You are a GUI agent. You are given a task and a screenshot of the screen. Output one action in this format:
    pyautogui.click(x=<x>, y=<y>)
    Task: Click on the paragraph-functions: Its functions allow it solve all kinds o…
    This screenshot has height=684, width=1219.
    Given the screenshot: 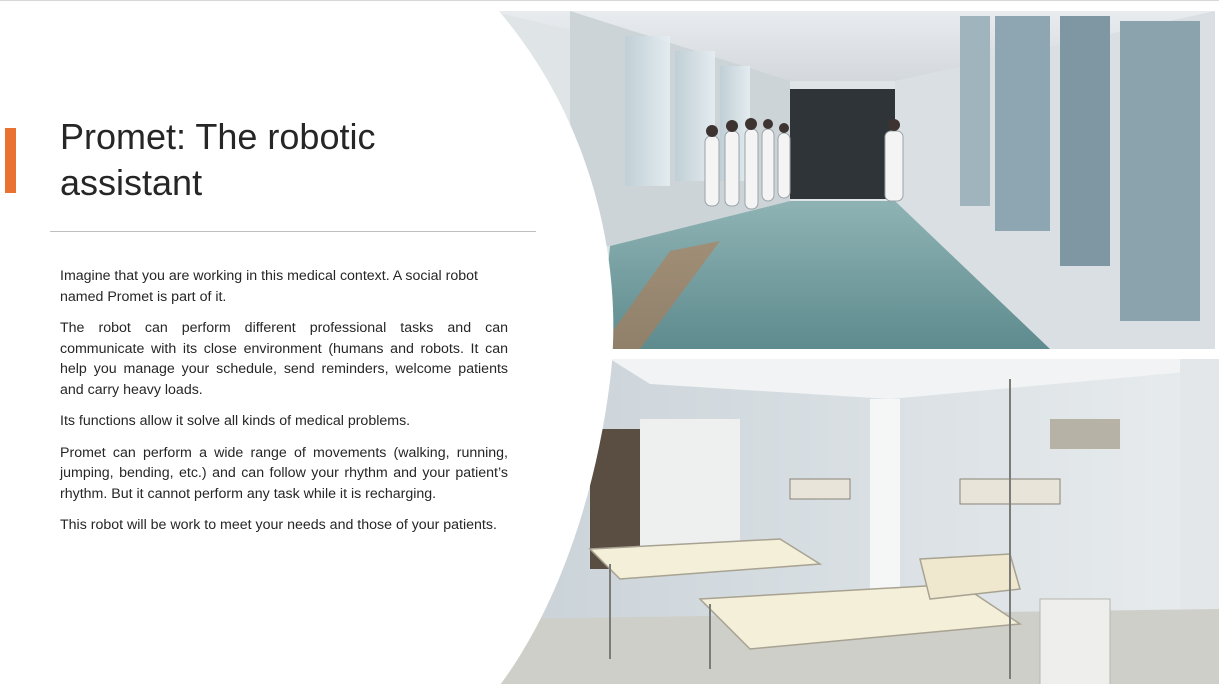 What is the action you would take?
    pyautogui.click(x=235, y=421)
    